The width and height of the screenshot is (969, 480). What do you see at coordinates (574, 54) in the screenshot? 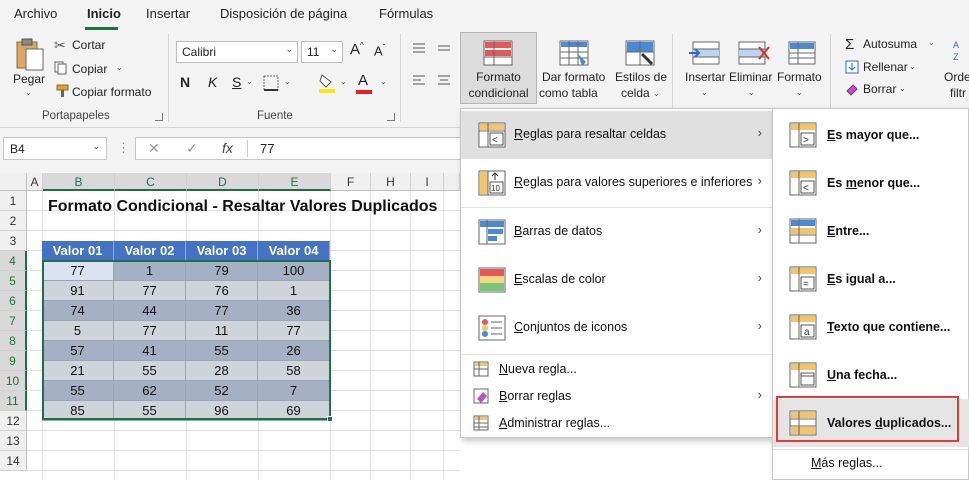
I see `format-as-table-icon` at bounding box center [574, 54].